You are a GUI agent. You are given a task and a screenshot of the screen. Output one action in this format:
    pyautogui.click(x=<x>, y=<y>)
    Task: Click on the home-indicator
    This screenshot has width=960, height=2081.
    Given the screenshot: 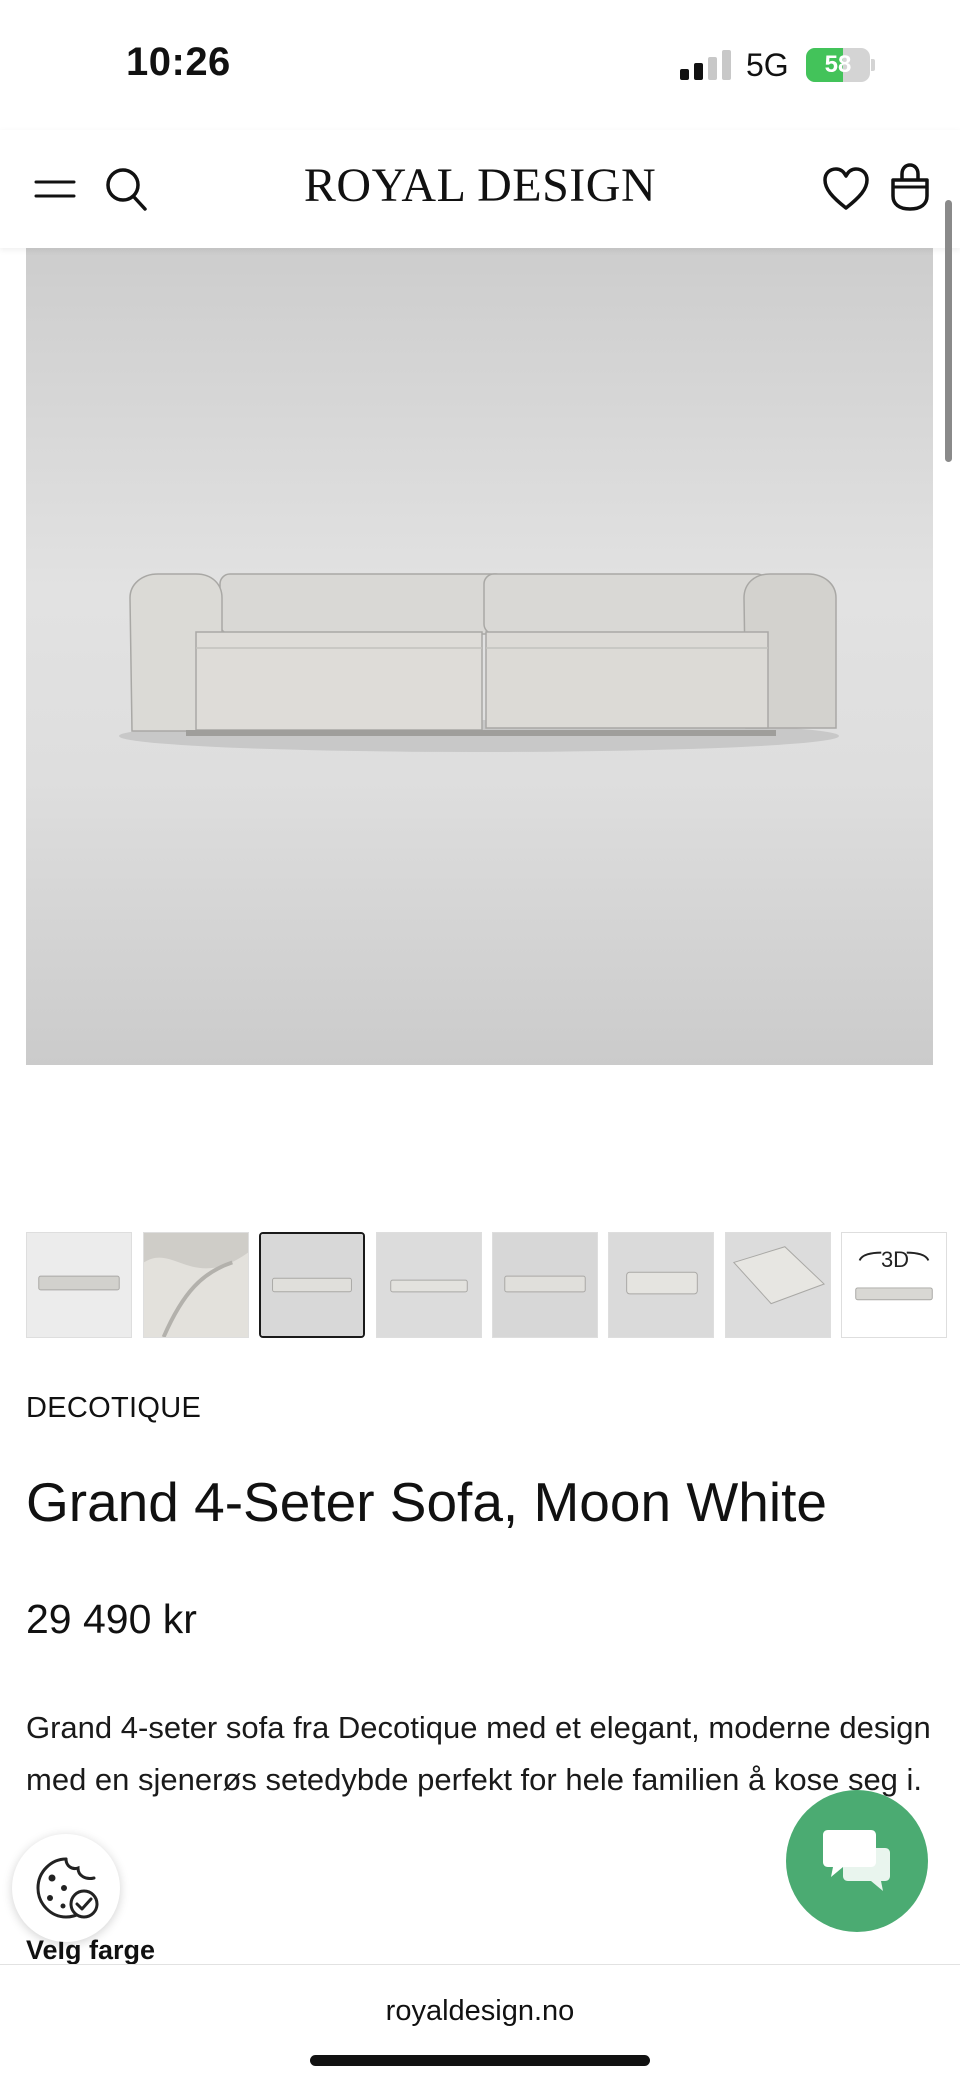 What is the action you would take?
    pyautogui.click(x=480, y=2060)
    